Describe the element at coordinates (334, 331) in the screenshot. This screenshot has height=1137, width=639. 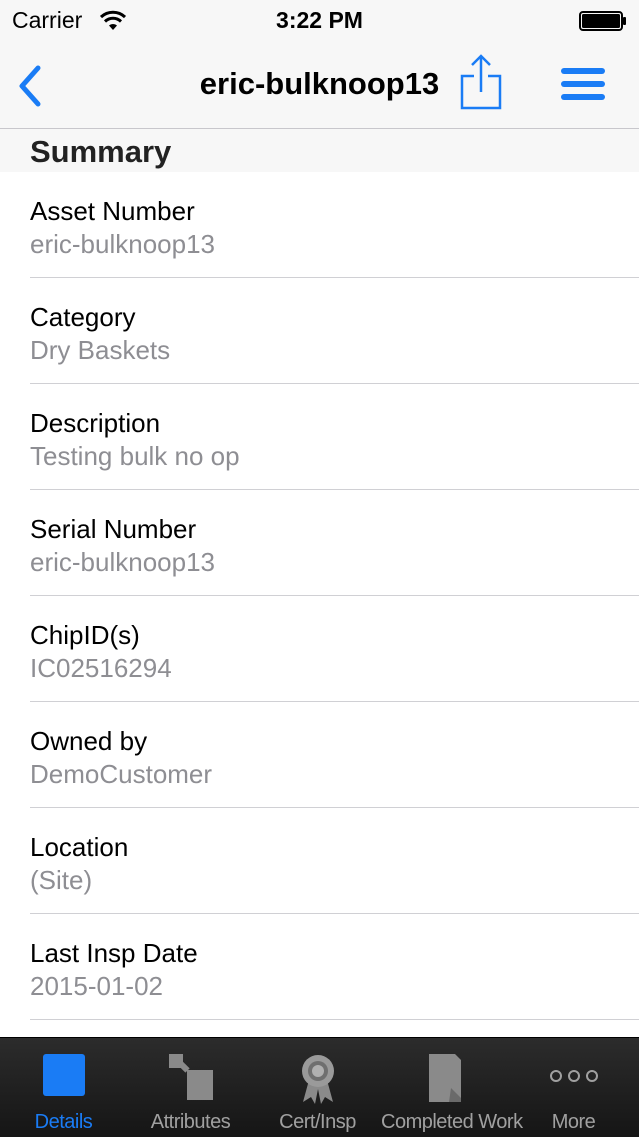
I see `field-row-category: Category Dry Baskets` at that location.